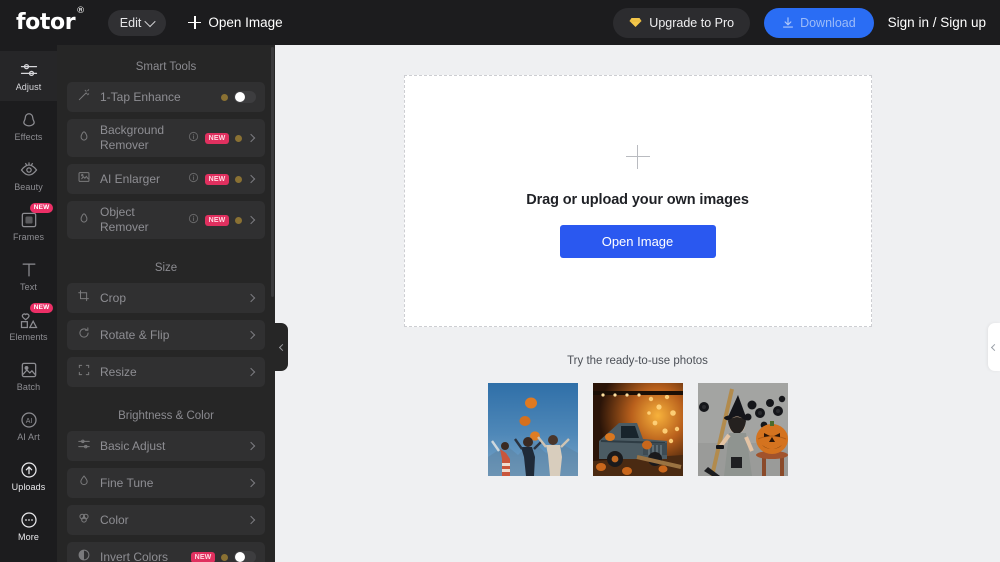 Image resolution: width=1000 pixels, height=562 pixels. Describe the element at coordinates (637, 429) in the screenshot. I see `thumbnail-vintage-truck-pumpkins` at that location.